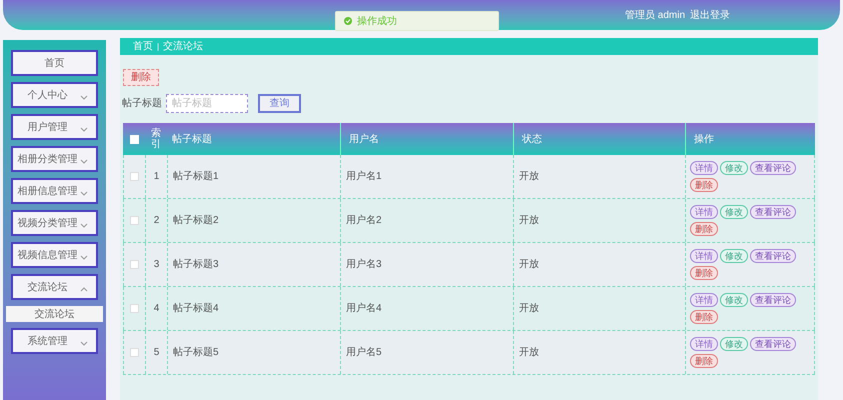  What do you see at coordinates (364, 221) in the screenshot?
I see `table-cell-text: 用户名2` at bounding box center [364, 221].